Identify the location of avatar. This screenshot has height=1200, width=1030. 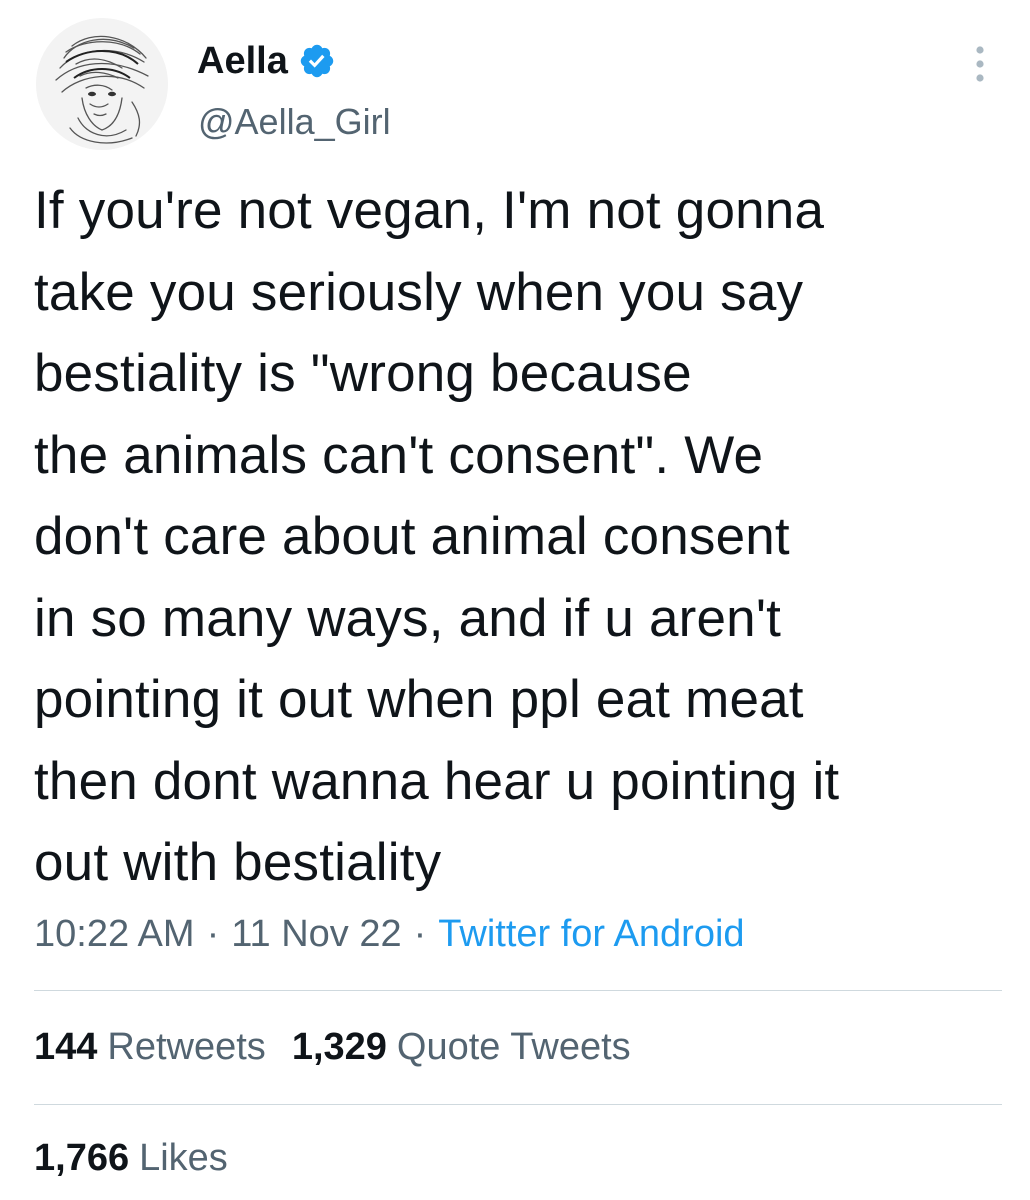
(102, 84).